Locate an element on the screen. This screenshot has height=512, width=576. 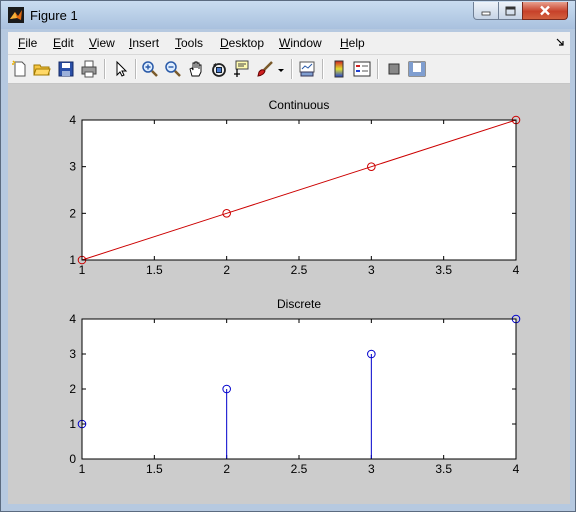
window-title: Figure 1 is located at coordinates (54, 15).